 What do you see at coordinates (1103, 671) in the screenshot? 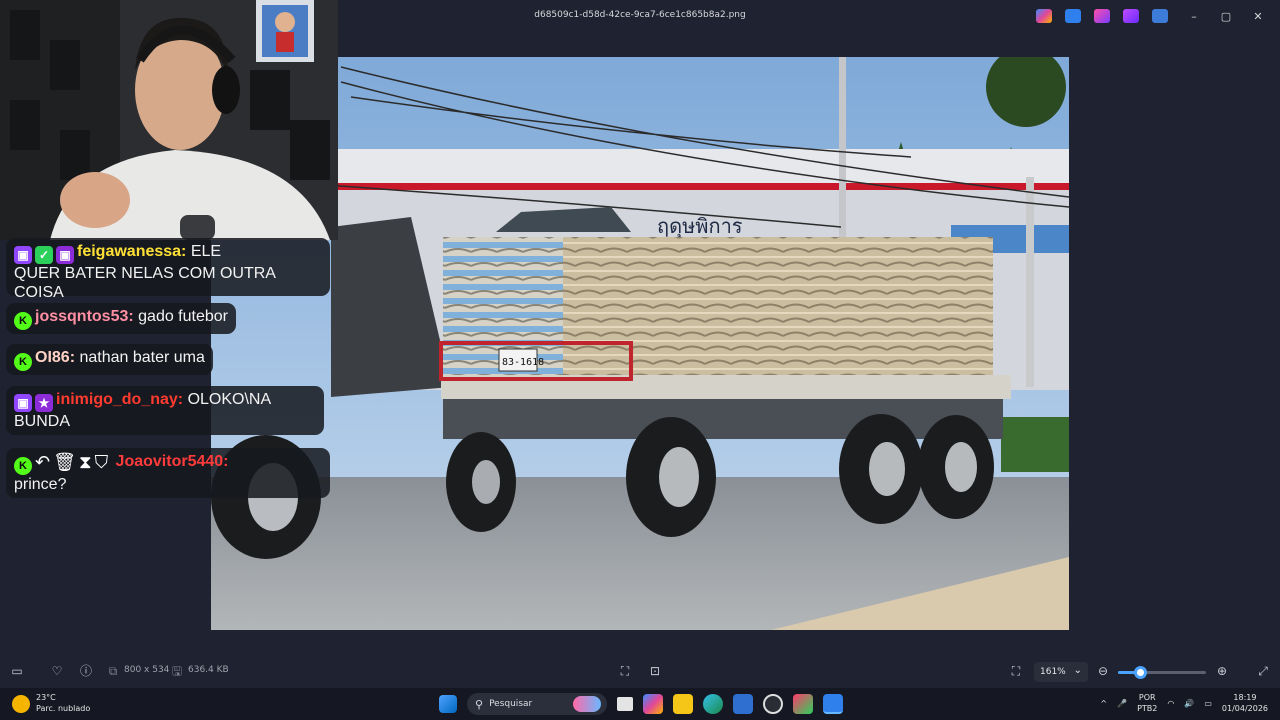
I see `zoom-out-icon: ⊖` at bounding box center [1103, 671].